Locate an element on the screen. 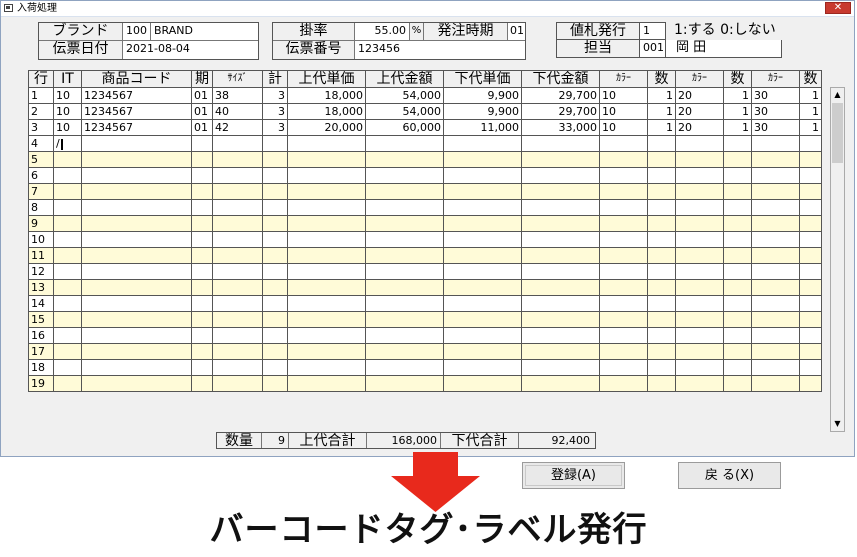 This screenshot has width=857, height=557. vertical-scrollbar: ▲ ▼ is located at coordinates (837, 259).